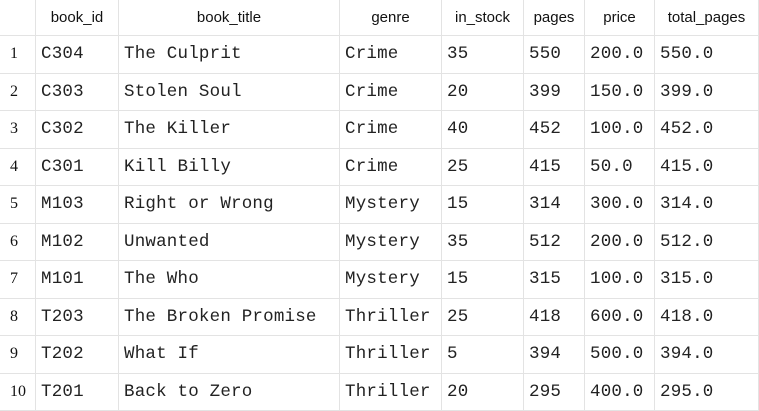  I want to click on table-cell-book-id: C301, so click(77, 168).